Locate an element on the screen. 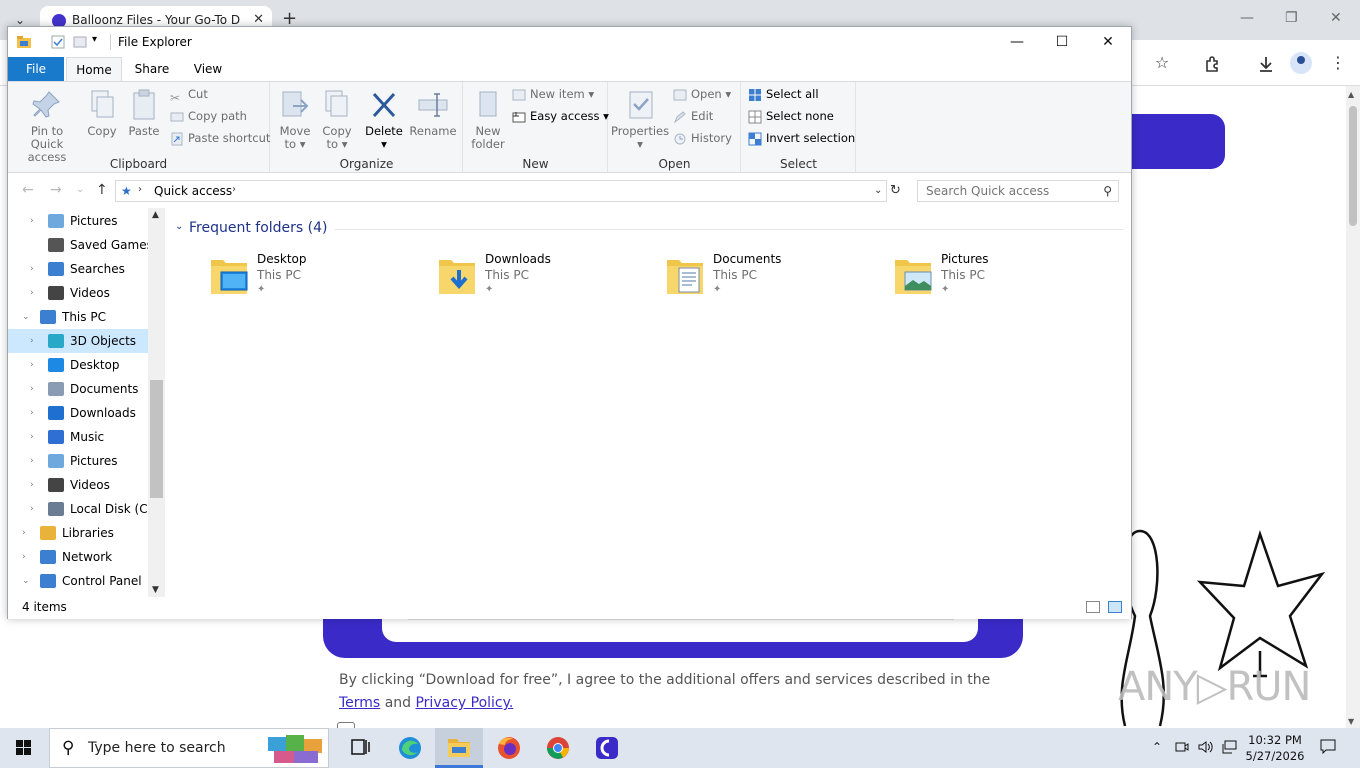 The height and width of the screenshot is (768, 1360). tray-overflow-icon: ⌃ is located at coordinates (1157, 747).